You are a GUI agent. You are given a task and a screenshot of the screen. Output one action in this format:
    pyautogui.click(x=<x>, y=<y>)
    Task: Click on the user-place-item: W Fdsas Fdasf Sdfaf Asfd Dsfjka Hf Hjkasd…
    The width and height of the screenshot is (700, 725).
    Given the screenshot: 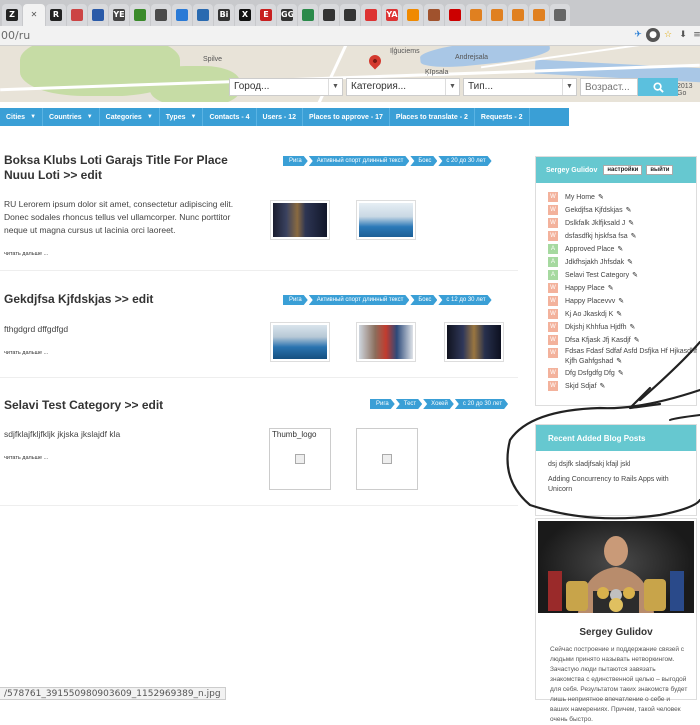 What is the action you would take?
    pyautogui.click(x=623, y=357)
    